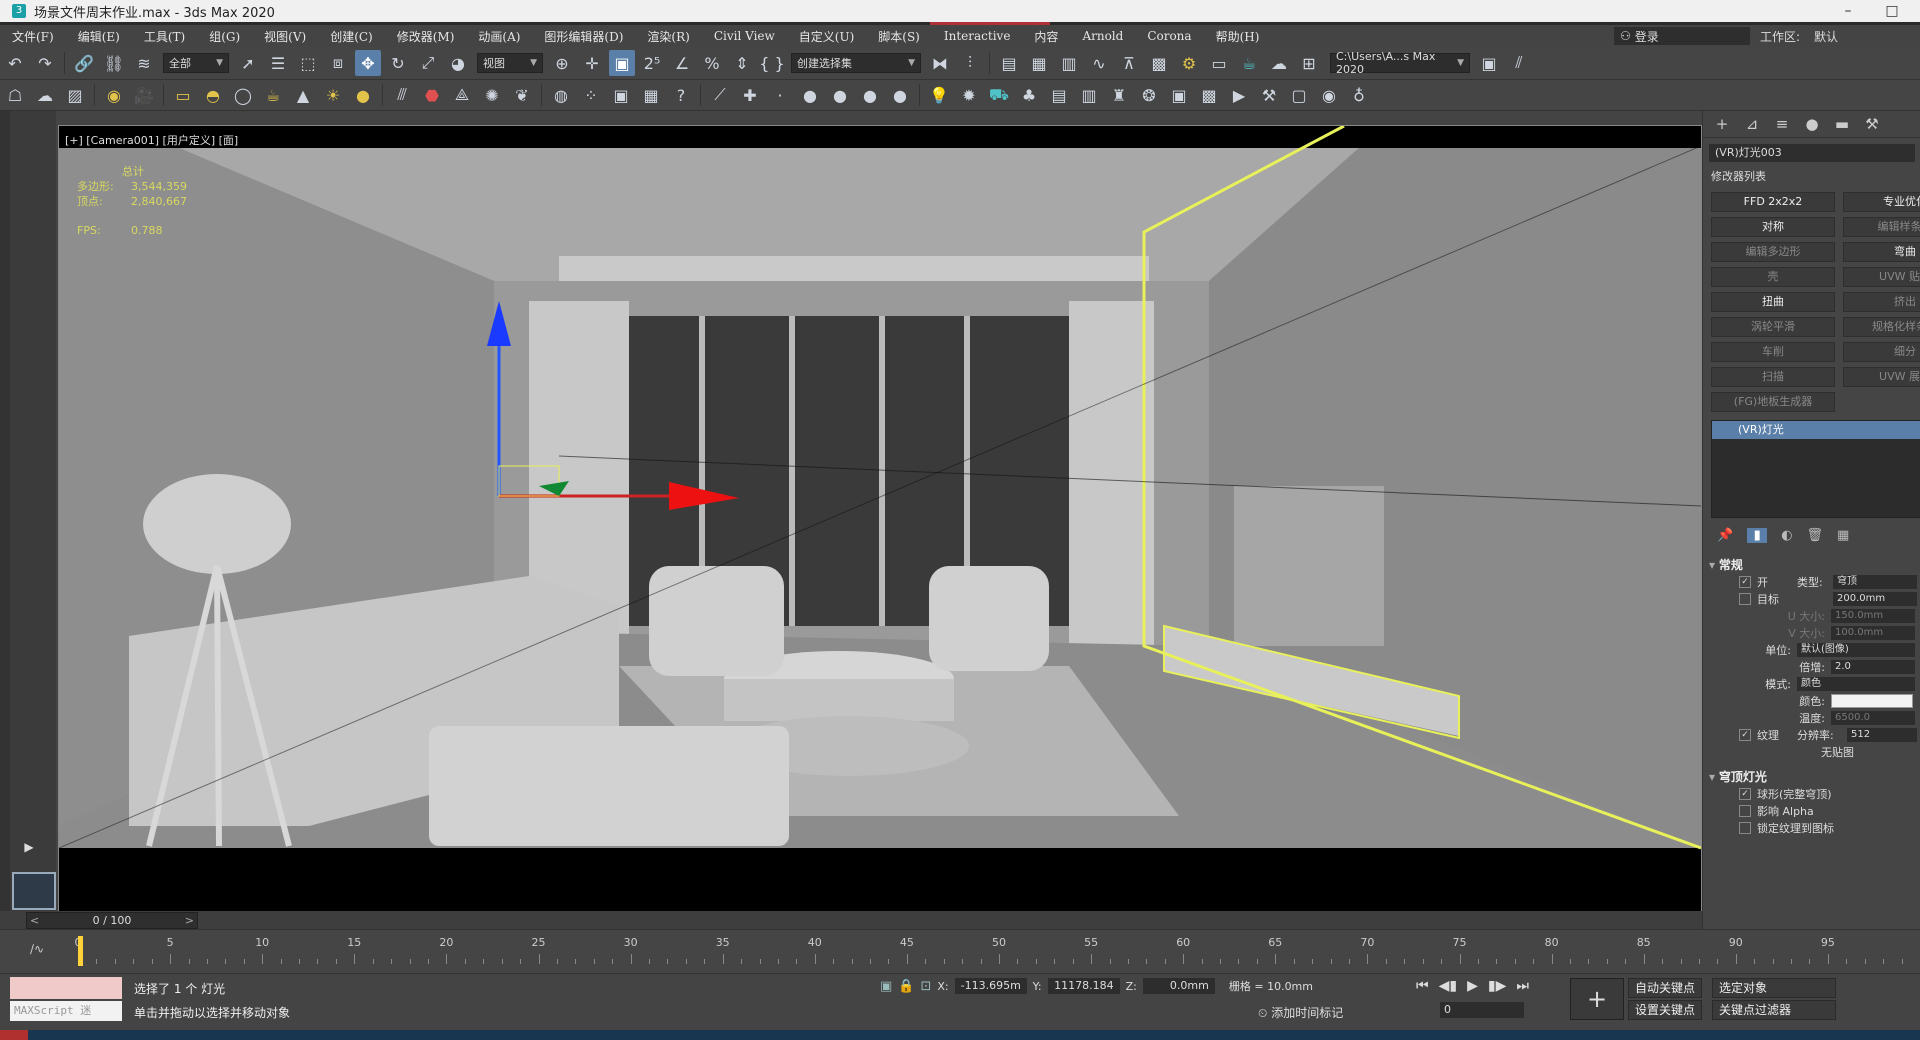  I want to click on modifier-list-dropdown: 修改器列表, so click(1812, 177).